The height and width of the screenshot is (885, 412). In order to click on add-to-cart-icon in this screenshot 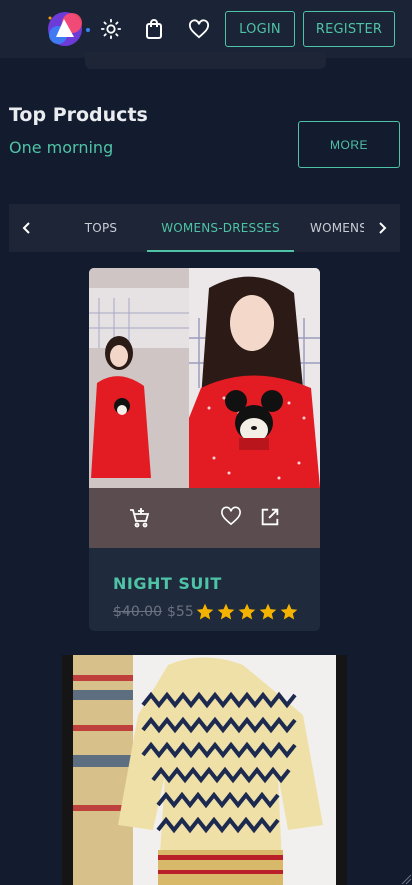, I will do `click(139, 518)`.